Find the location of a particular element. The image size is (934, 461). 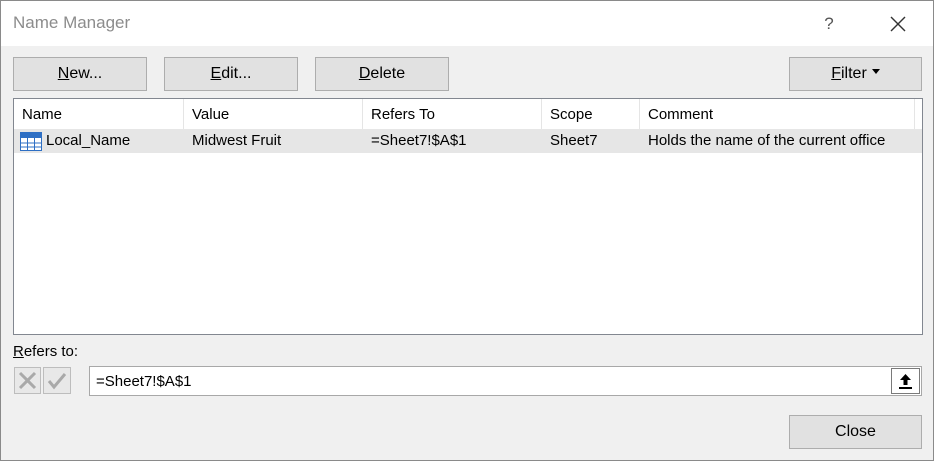

refers-to-label-text: efers to: is located at coordinates (51, 351).